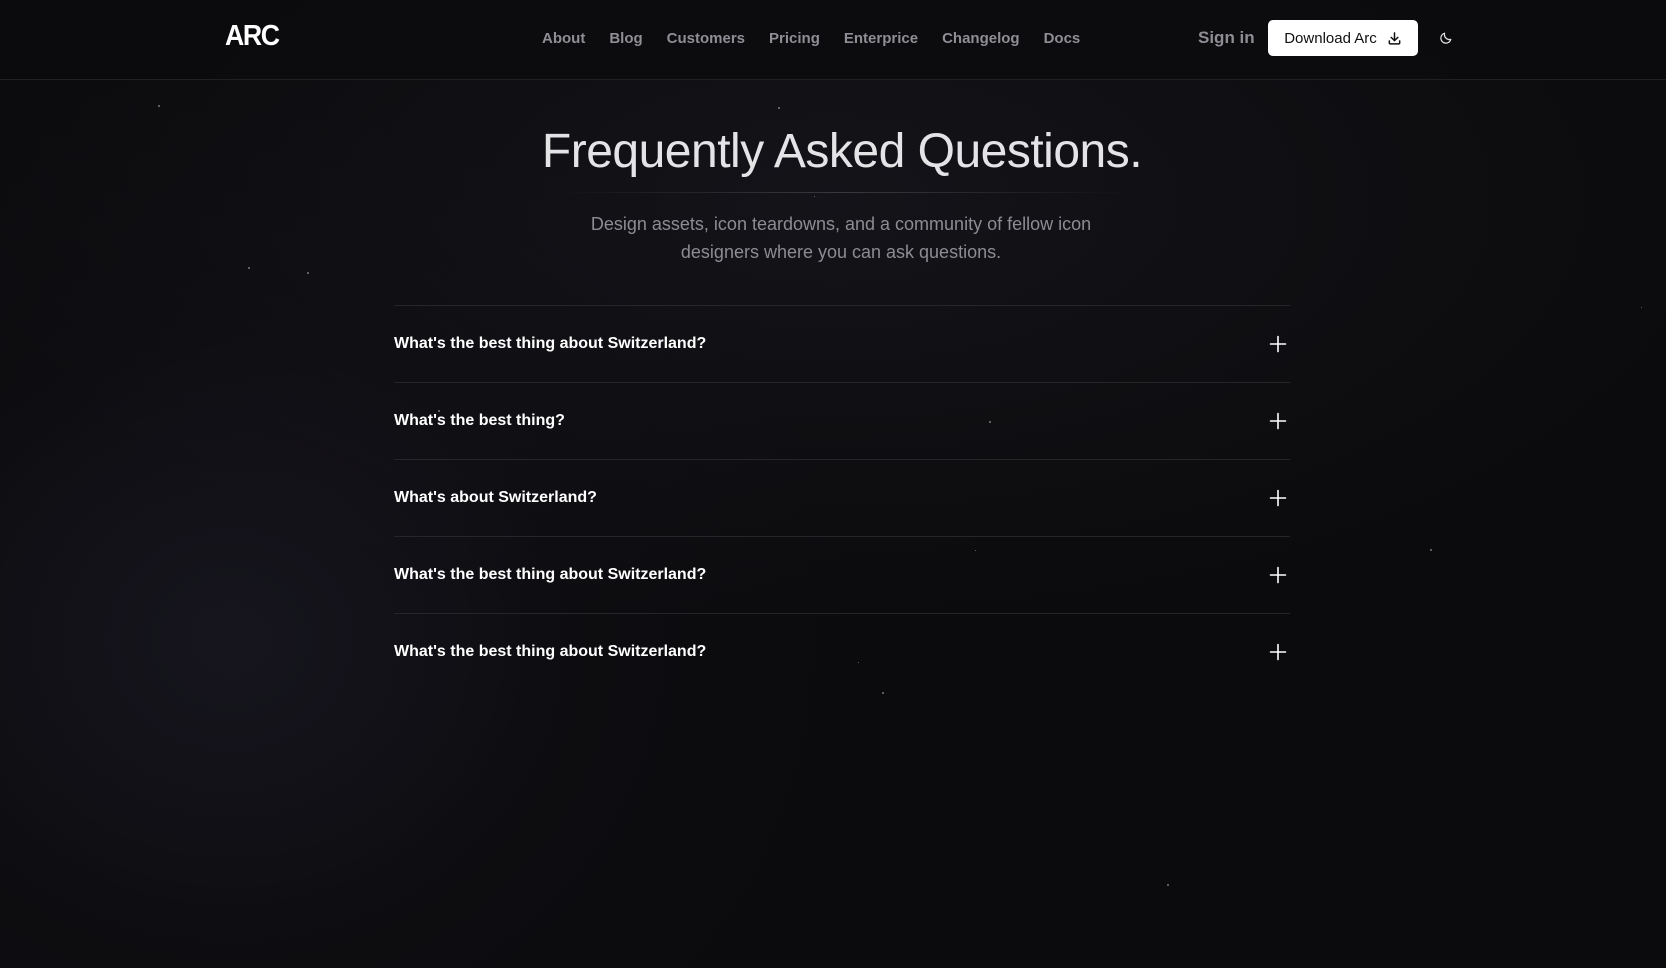  I want to click on arc-logo: ARC, so click(252, 36).